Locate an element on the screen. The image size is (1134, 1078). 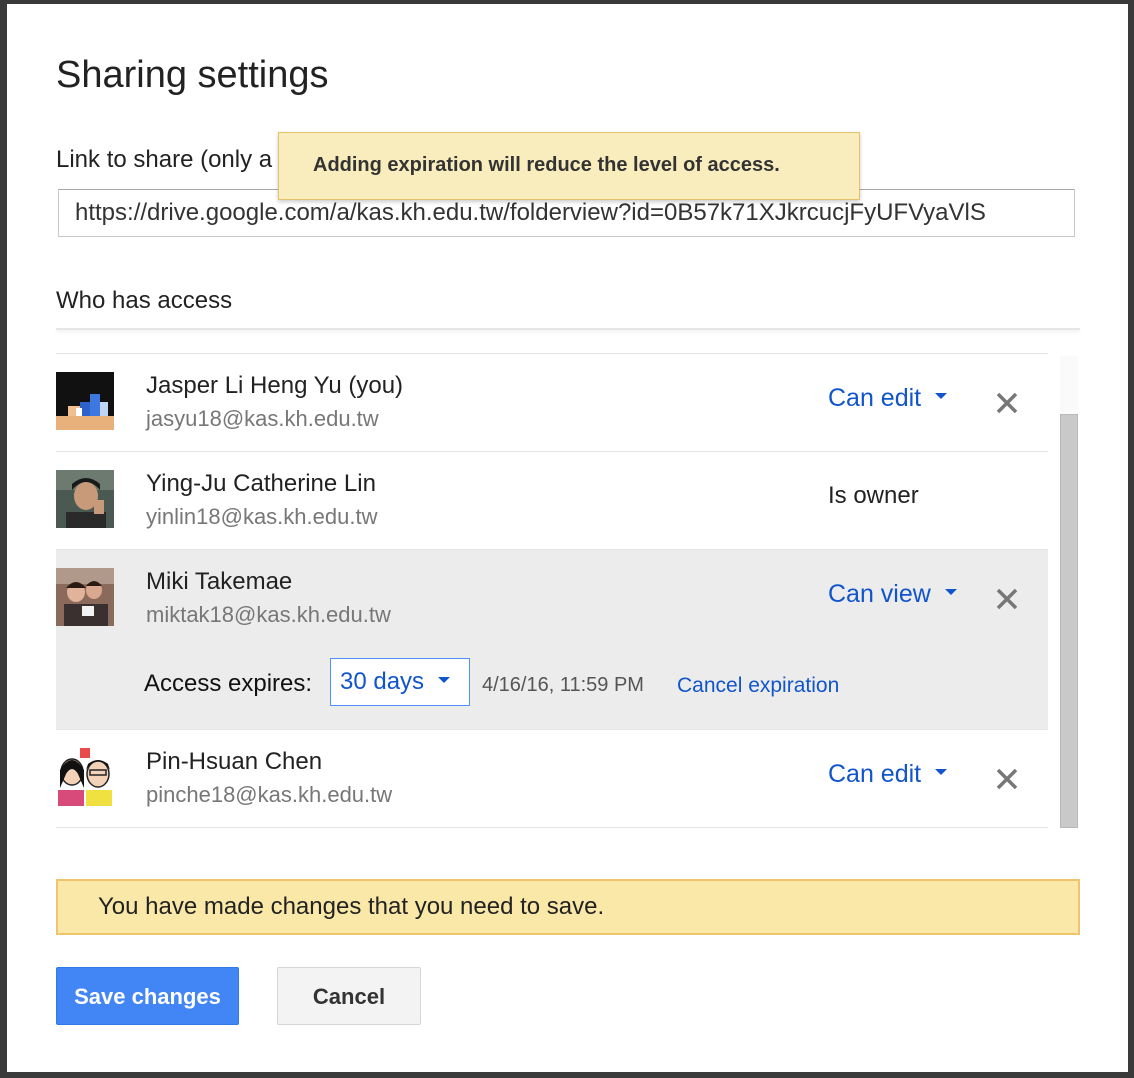
section-divider is located at coordinates (568, 329).